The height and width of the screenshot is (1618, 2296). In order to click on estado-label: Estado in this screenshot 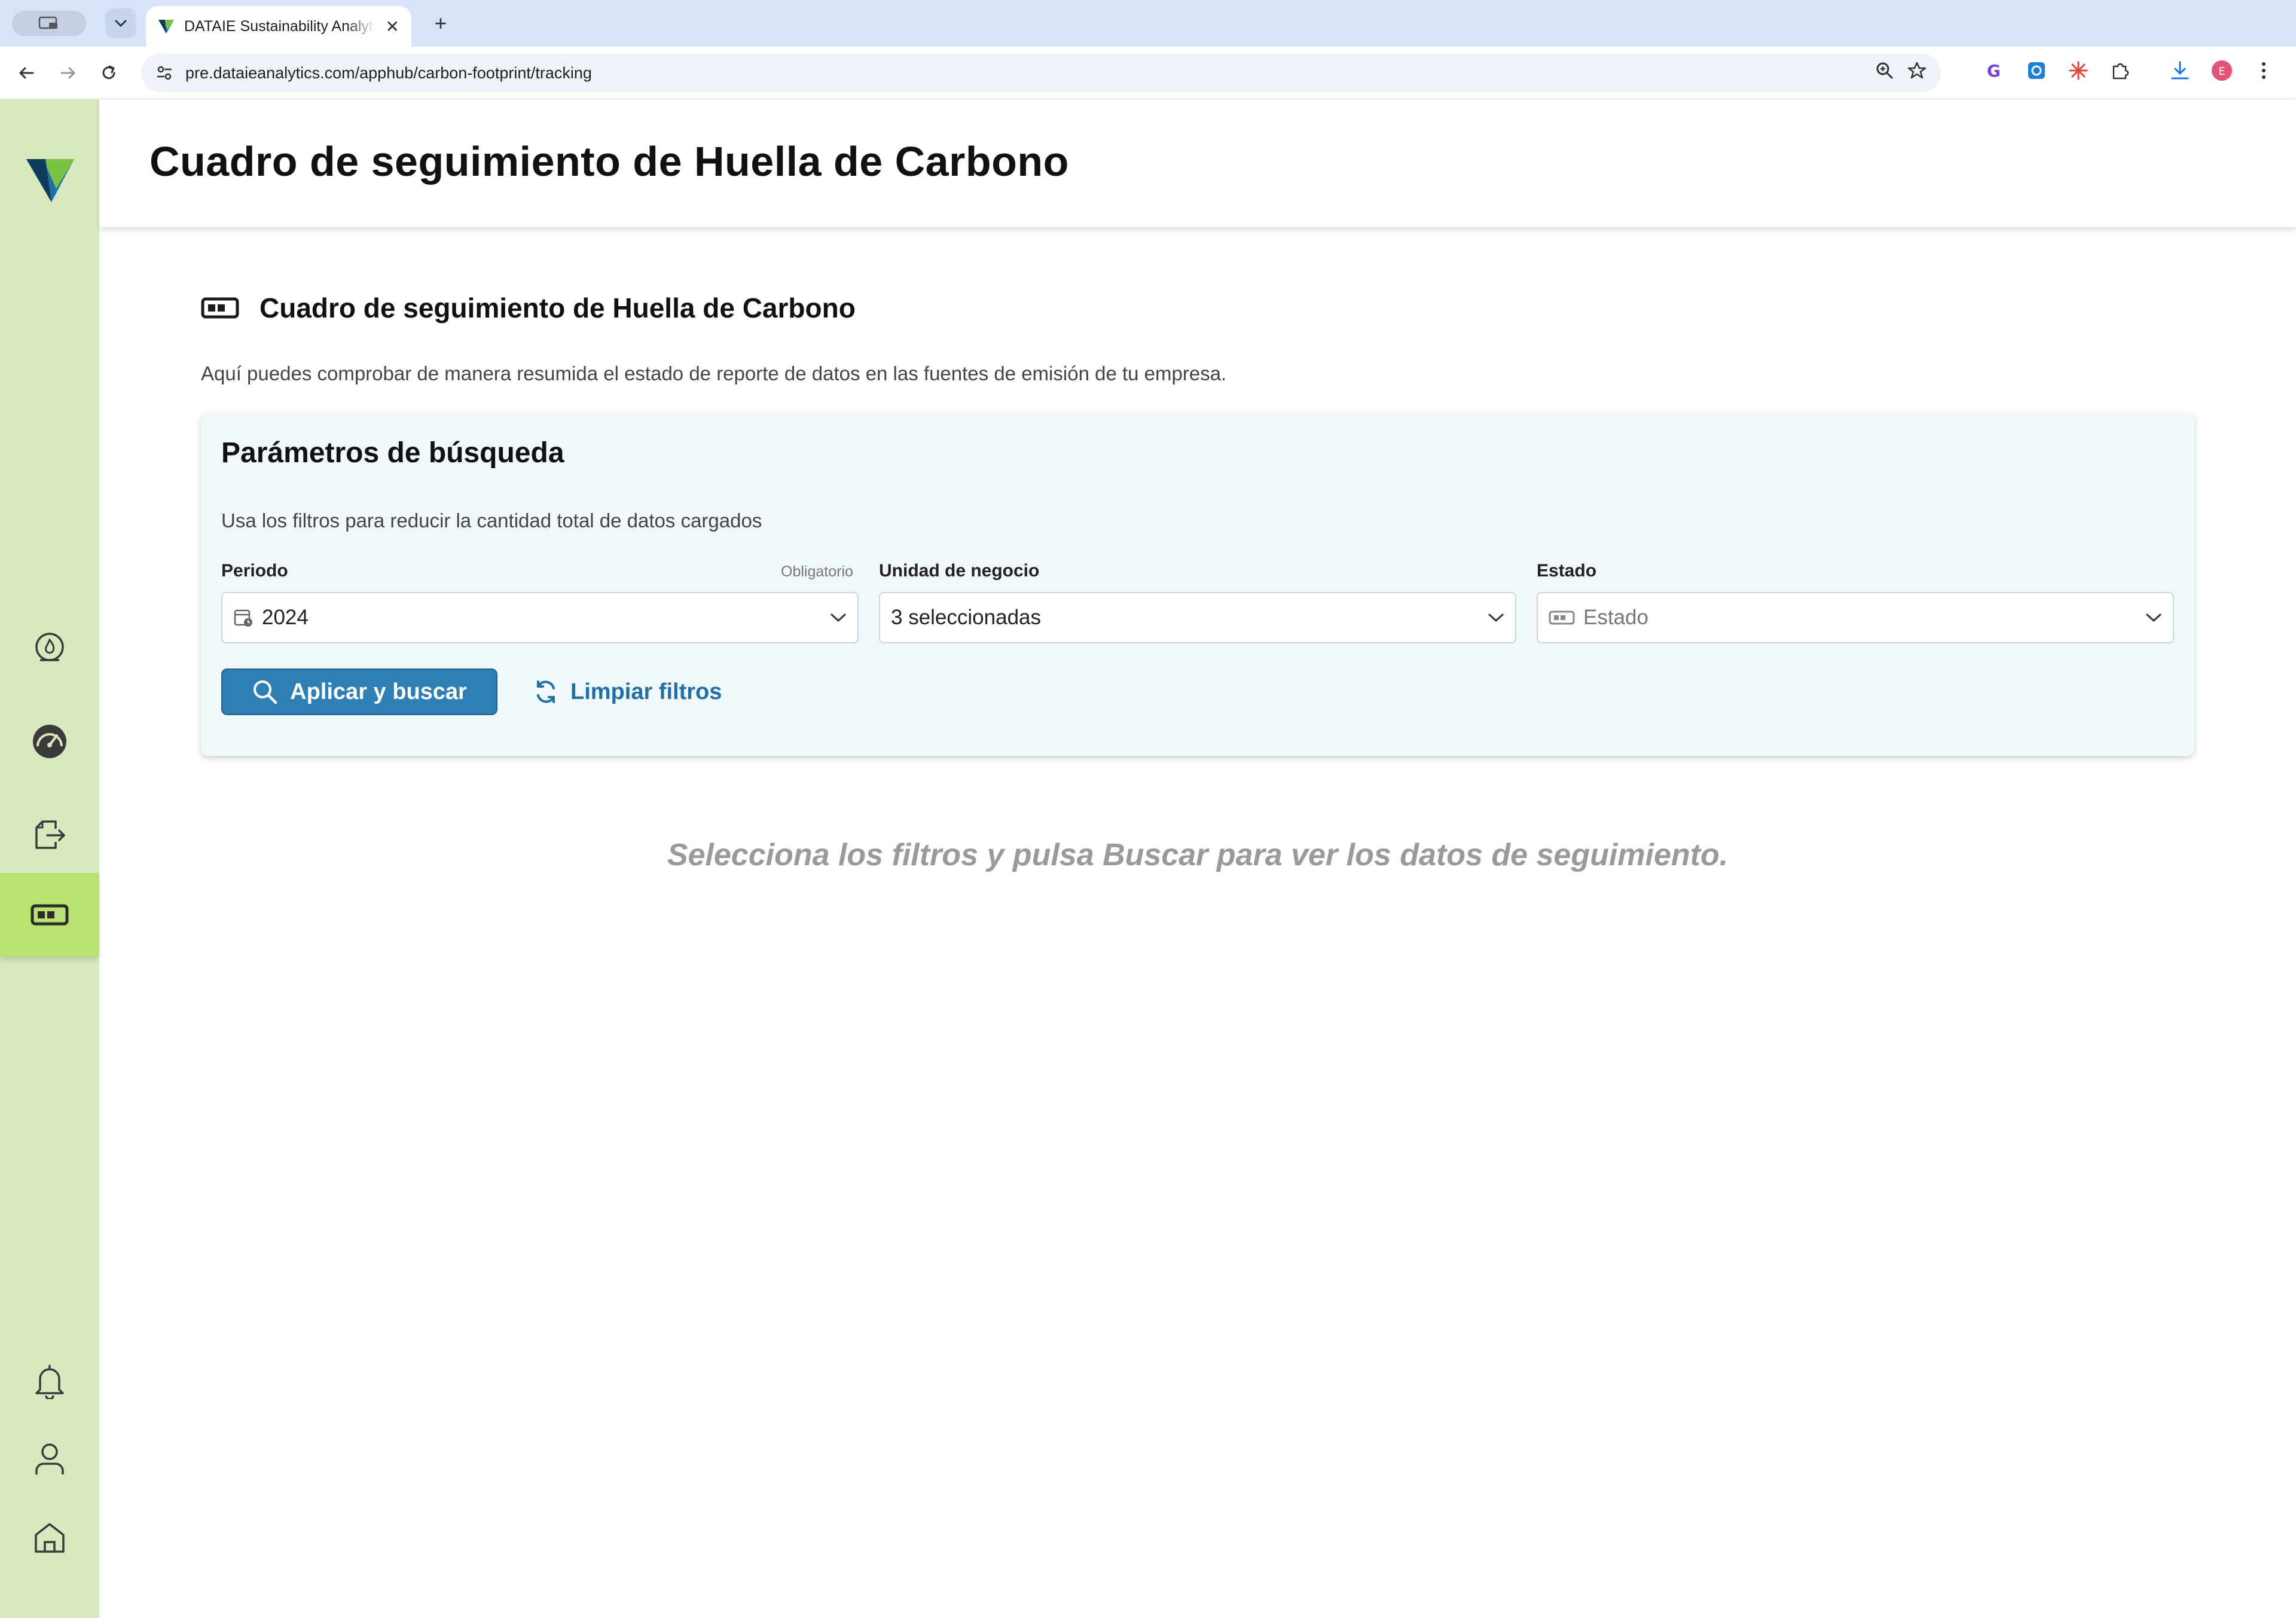, I will do `click(1567, 571)`.